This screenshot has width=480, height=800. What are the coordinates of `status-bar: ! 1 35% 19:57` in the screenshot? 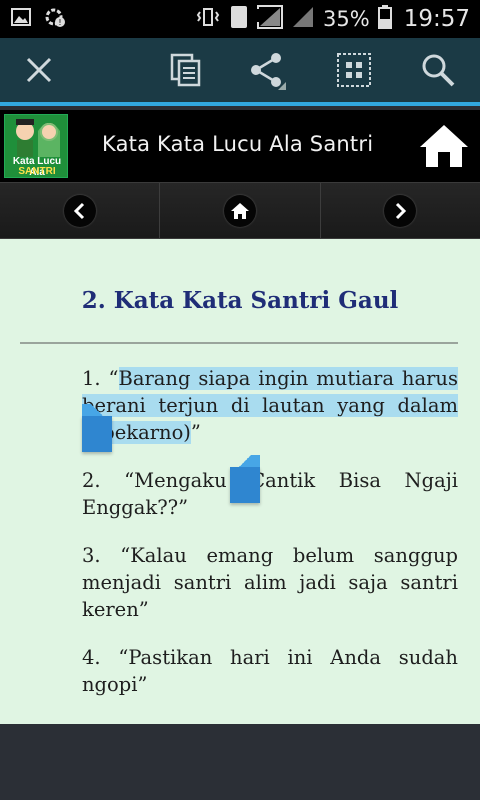 It's located at (240, 19).